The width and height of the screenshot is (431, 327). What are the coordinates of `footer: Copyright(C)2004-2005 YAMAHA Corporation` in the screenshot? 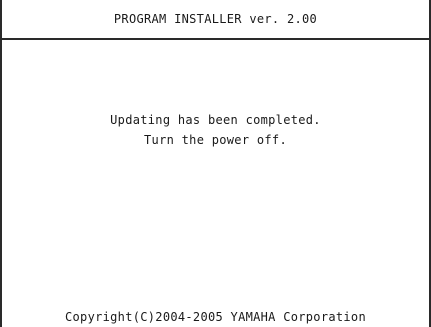 It's located at (215, 315).